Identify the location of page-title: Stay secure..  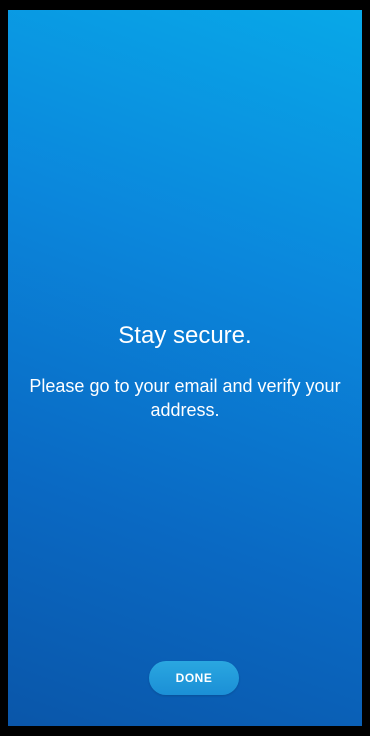
(185, 335).